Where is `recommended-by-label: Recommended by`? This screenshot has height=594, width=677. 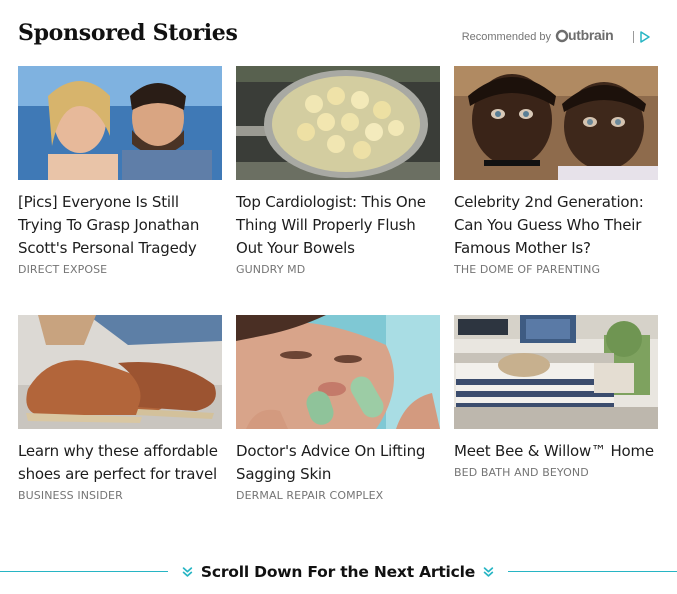
recommended-by-label: Recommended by is located at coordinates (506, 37).